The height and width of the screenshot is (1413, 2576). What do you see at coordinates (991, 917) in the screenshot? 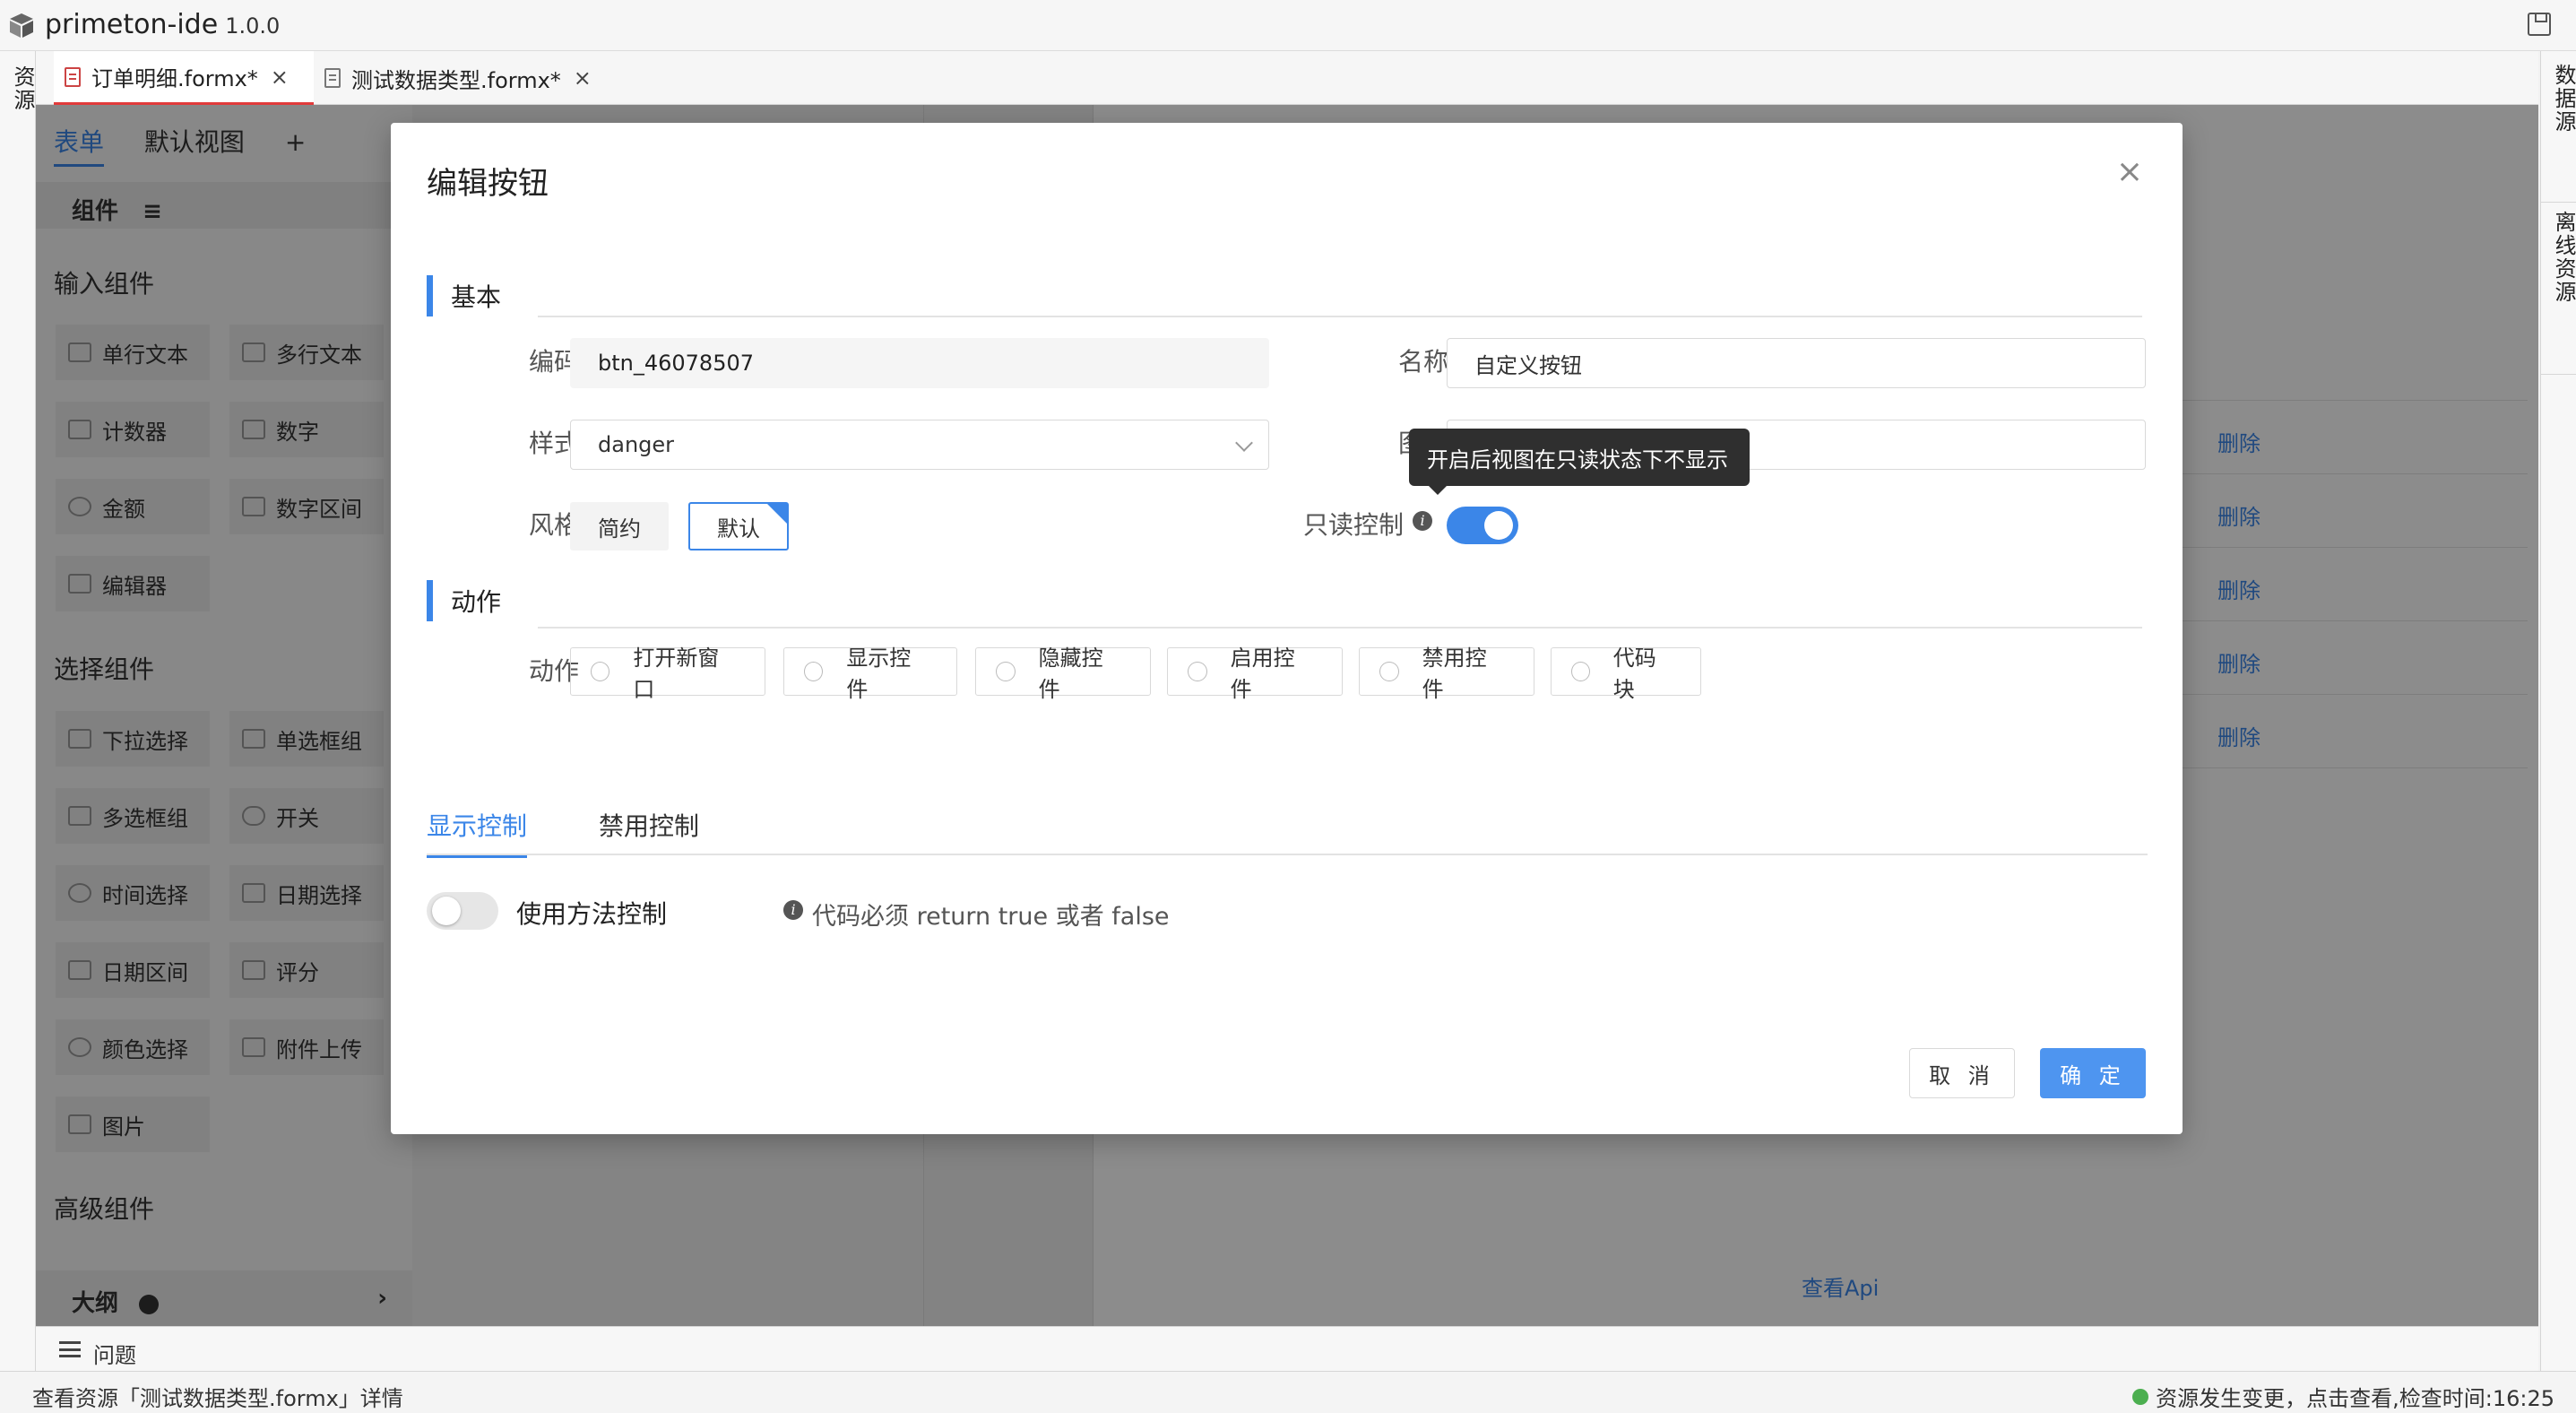
I see `method-hint: 代码必须 return true 或者 false` at bounding box center [991, 917].